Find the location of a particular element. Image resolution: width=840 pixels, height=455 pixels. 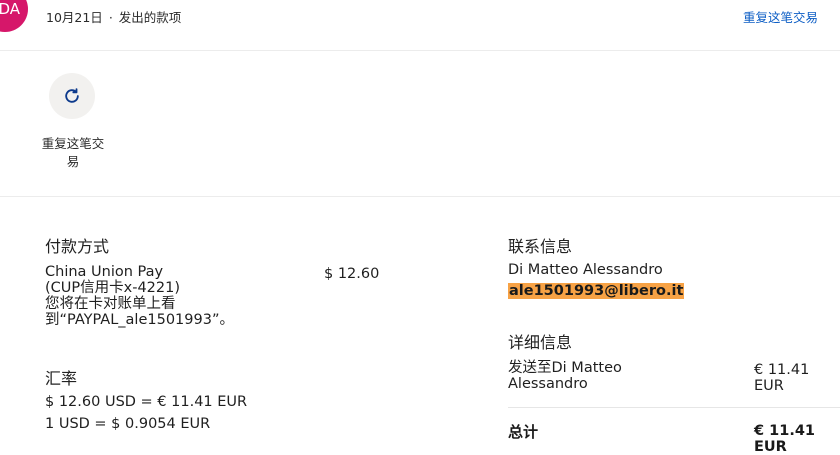

sent-amount: € 11.41 EUR is located at coordinates (782, 378).